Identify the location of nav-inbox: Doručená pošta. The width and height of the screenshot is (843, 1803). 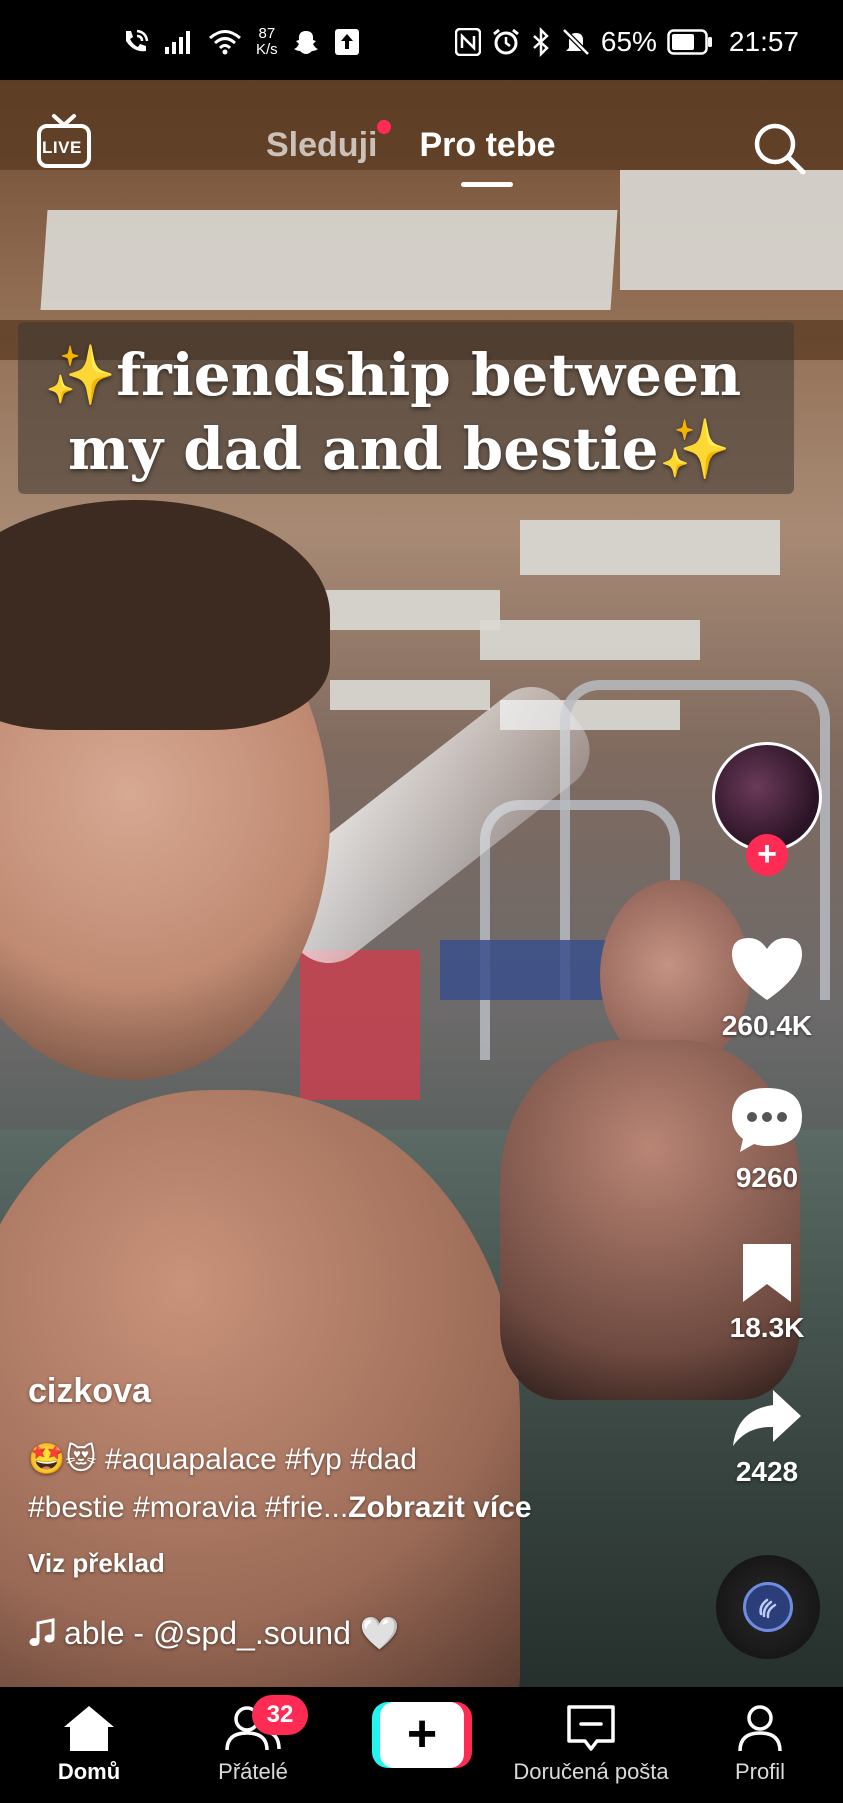
(591, 1745).